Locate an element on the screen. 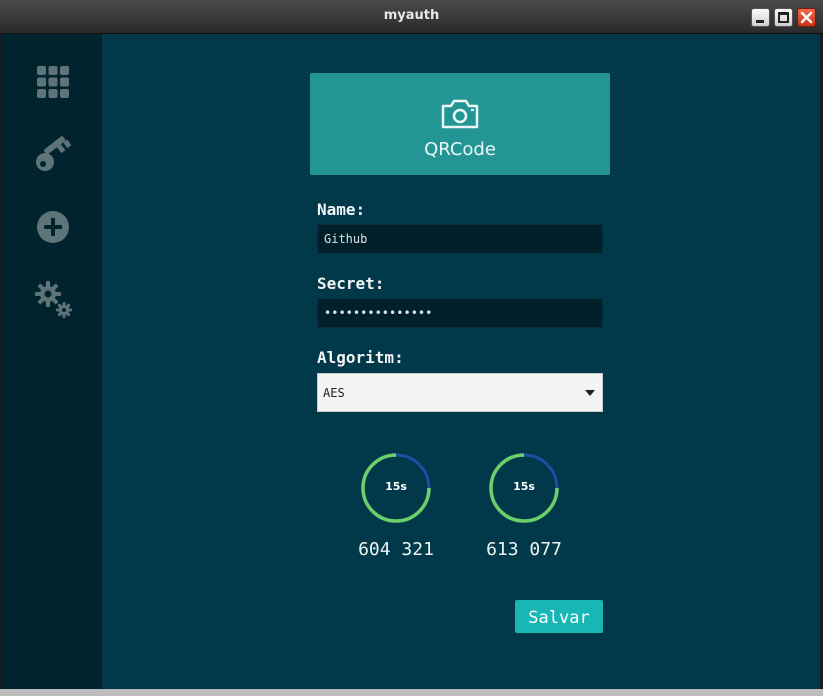 This screenshot has width=823, height=696. name-label: Name: is located at coordinates (341, 209).